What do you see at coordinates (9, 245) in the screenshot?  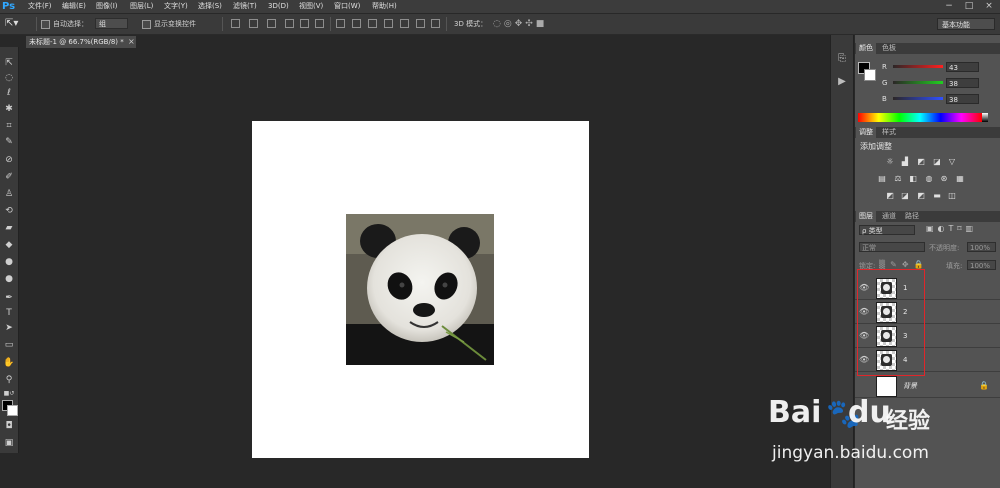 I see `paint-bucket-icon: ◆` at bounding box center [9, 245].